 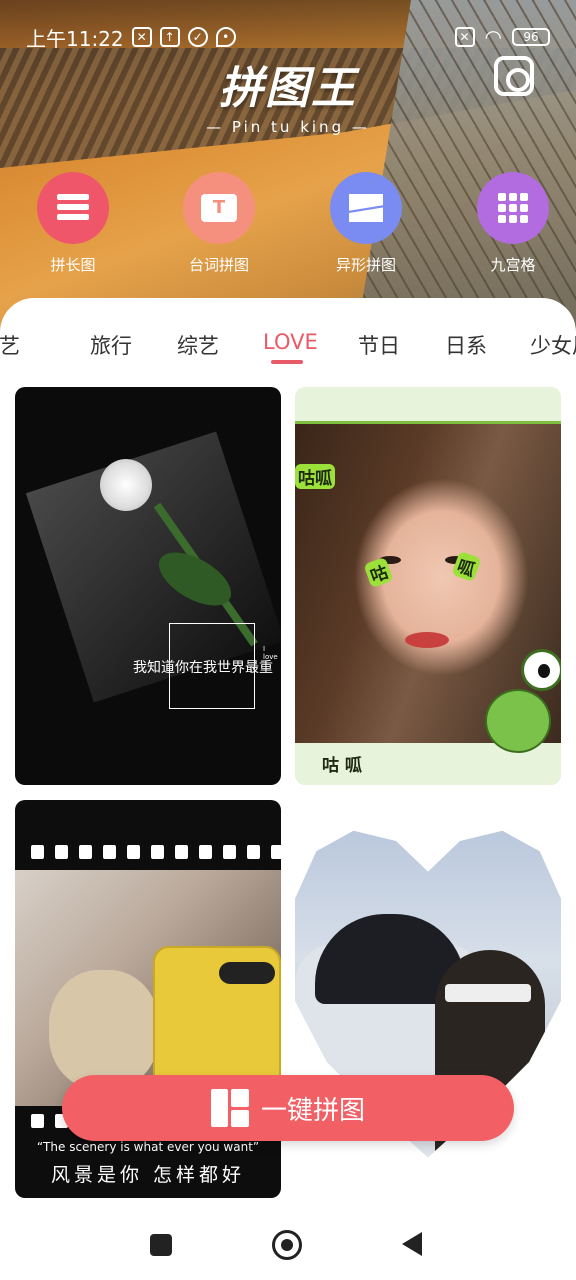 I want to click on card1-small-text: I love, so click(x=270, y=653).